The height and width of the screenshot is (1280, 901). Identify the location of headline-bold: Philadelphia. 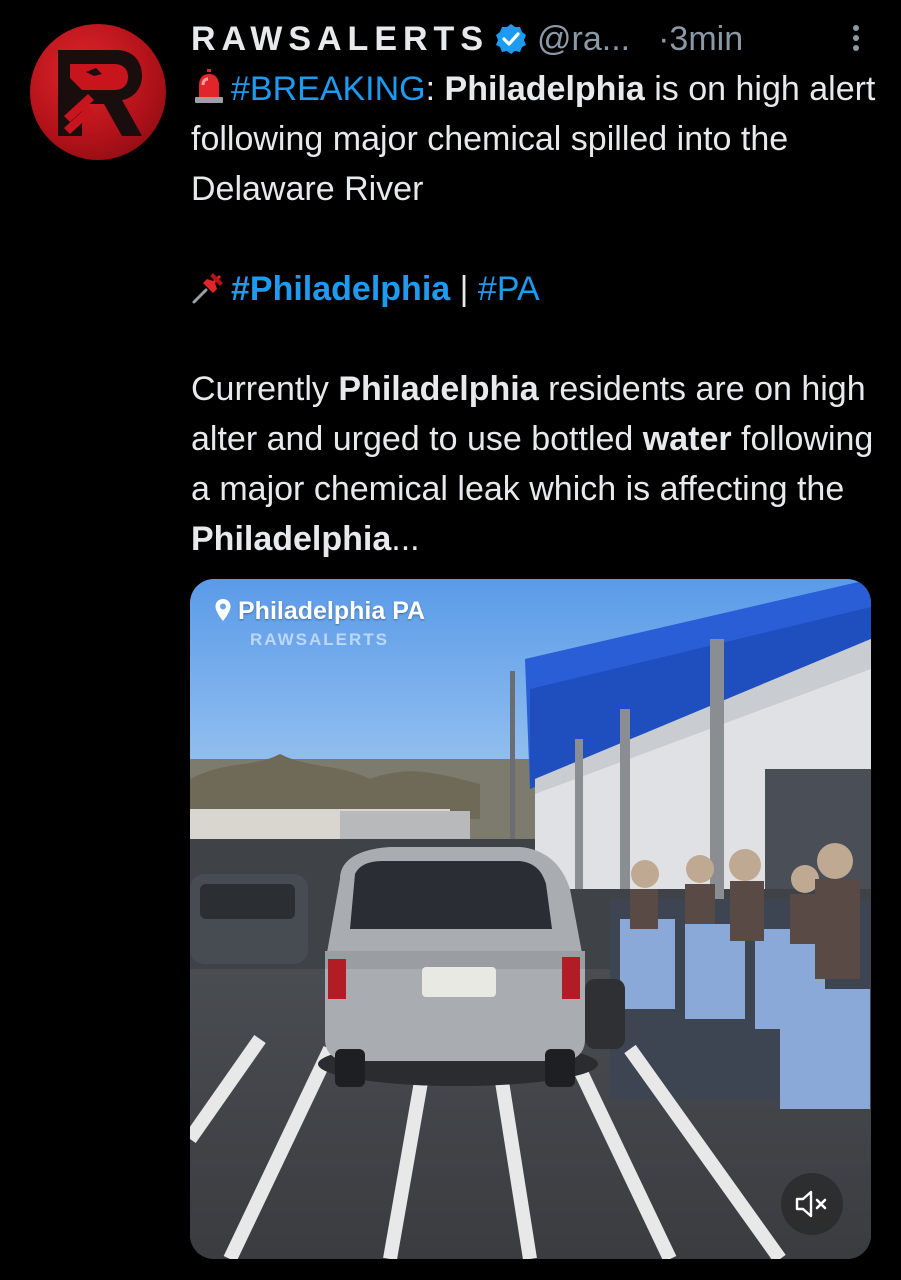
(544, 89).